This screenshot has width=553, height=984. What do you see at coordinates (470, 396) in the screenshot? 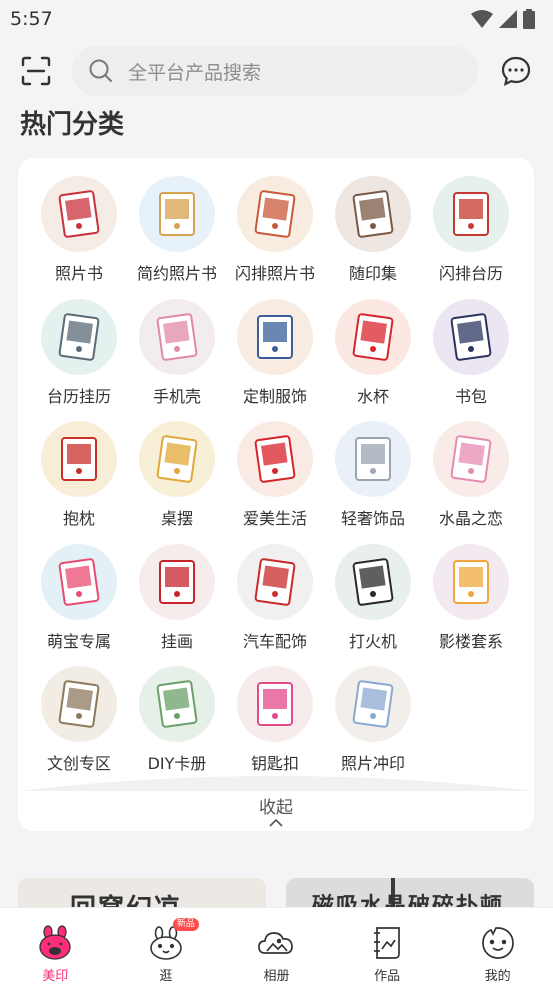
I see `category-label: 书包` at bounding box center [470, 396].